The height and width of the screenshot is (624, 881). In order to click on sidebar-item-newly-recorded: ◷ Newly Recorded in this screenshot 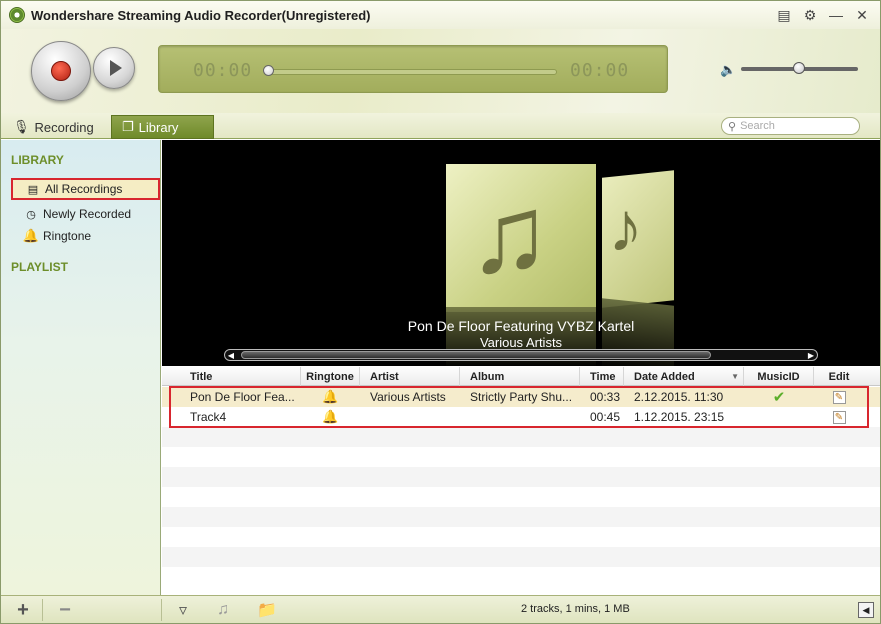, I will do `click(78, 214)`.